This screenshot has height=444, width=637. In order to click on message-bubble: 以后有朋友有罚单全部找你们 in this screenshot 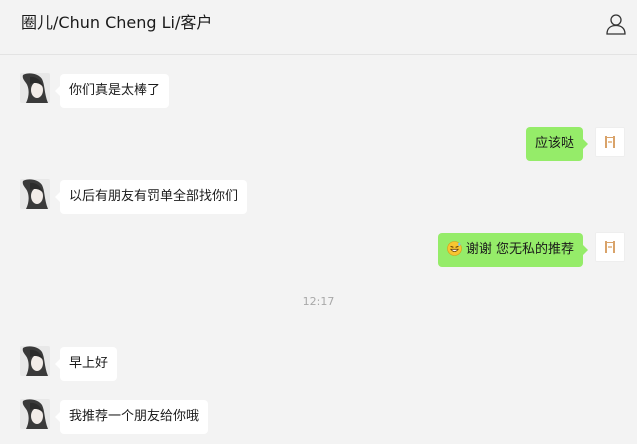, I will do `click(151, 197)`.